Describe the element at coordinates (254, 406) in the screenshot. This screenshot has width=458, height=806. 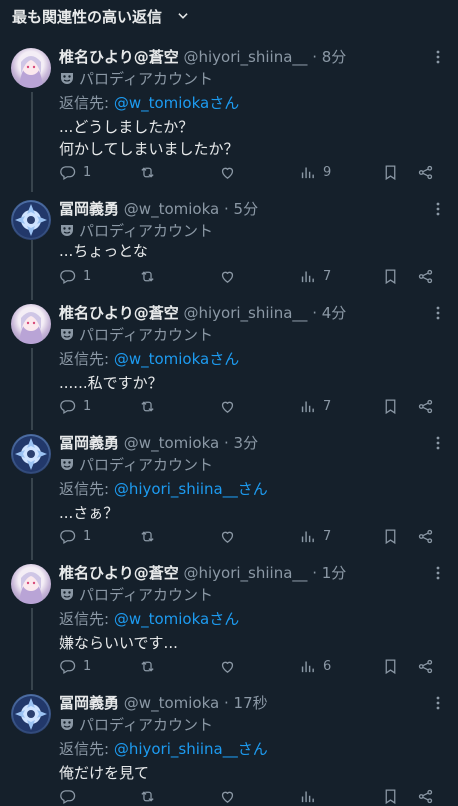
I see `tweet-actions: 1 7` at that location.